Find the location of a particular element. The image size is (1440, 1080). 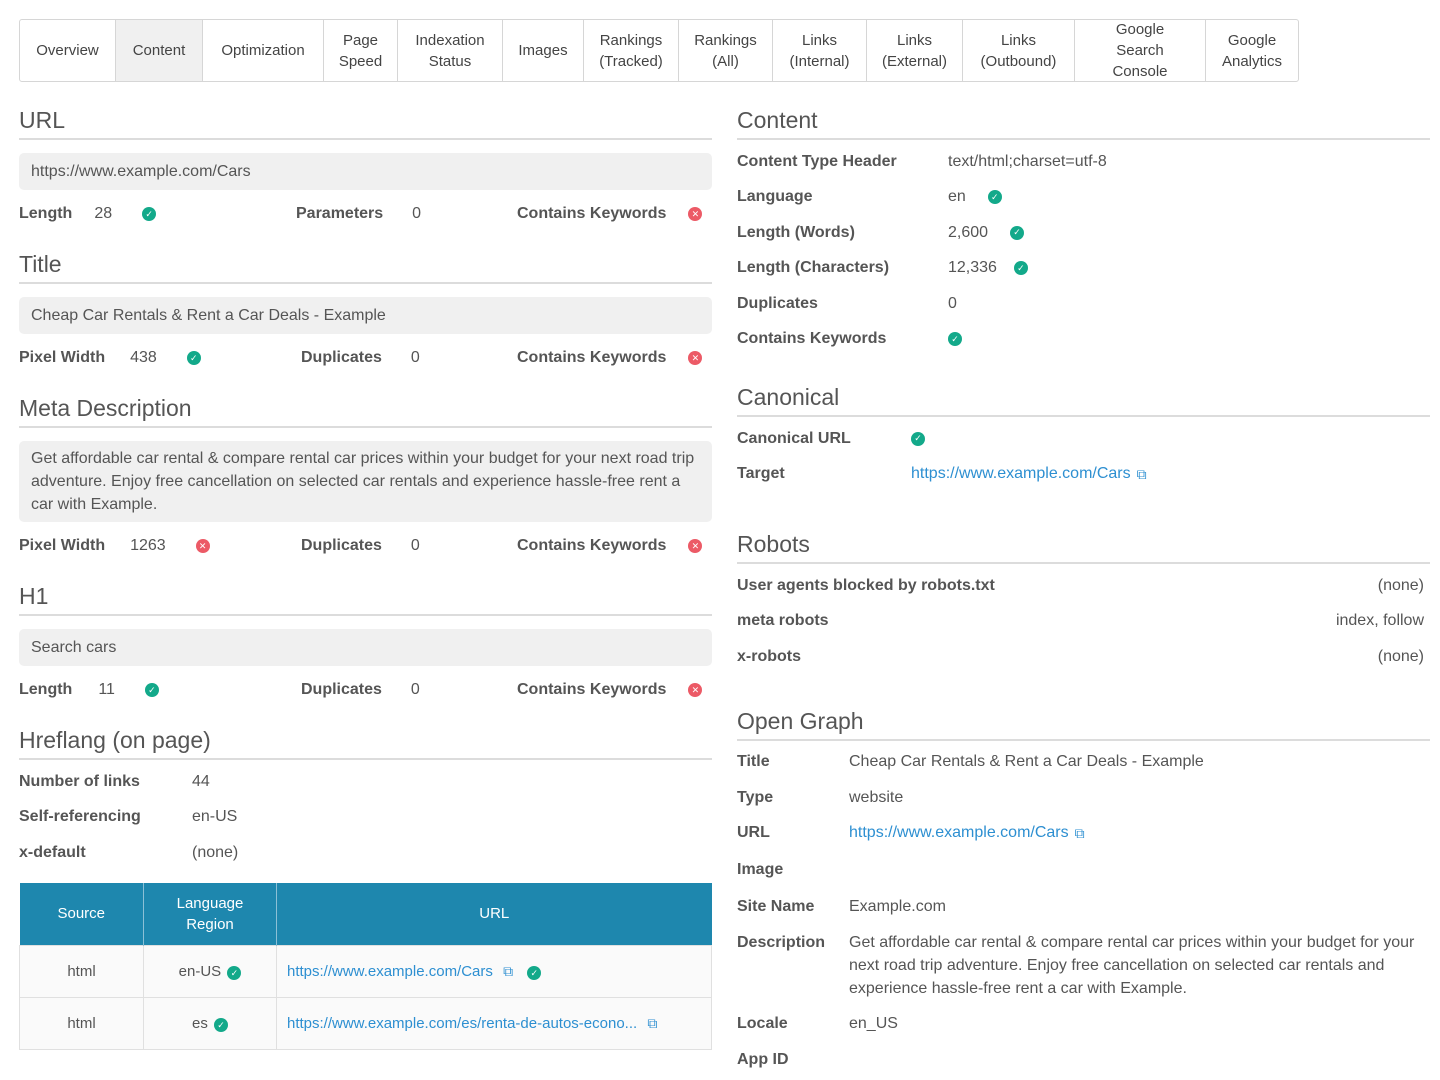

duplicates-value: 0 is located at coordinates (952, 303).